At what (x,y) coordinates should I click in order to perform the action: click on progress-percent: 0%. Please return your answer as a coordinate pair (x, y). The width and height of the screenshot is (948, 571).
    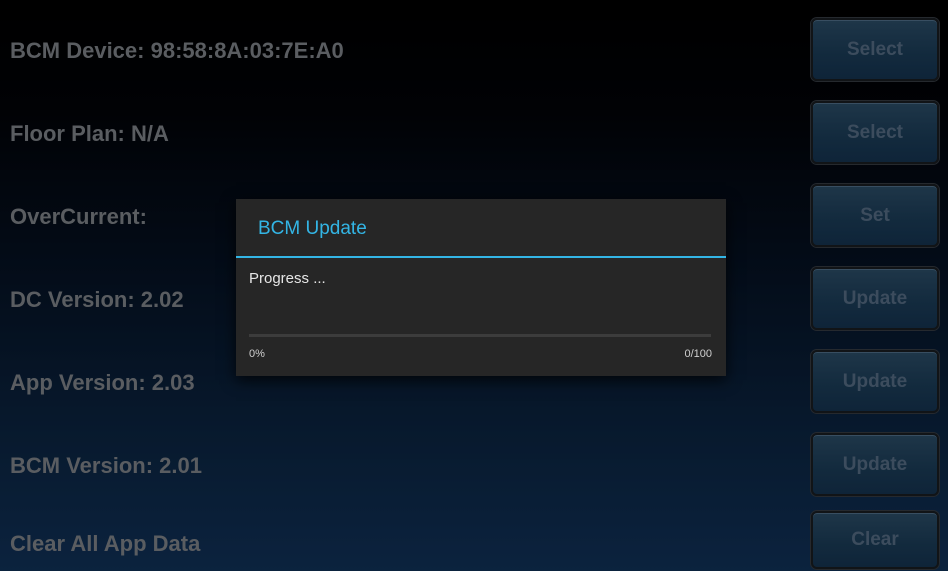
    Looking at the image, I should click on (257, 354).